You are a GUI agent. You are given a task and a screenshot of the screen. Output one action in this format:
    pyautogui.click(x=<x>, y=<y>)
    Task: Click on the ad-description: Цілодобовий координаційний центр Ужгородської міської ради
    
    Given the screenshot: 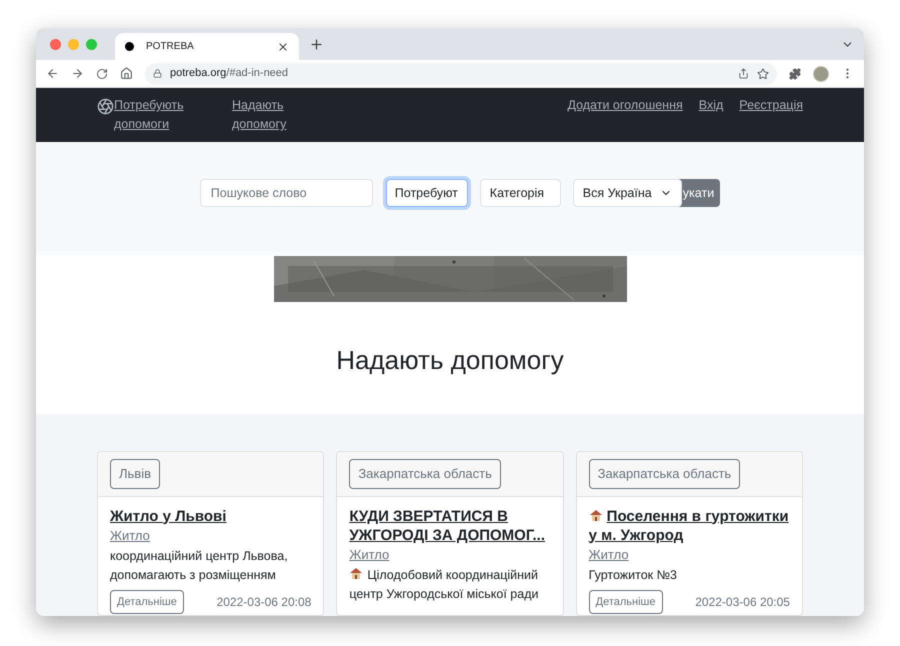 What is the action you would take?
    pyautogui.click(x=444, y=584)
    